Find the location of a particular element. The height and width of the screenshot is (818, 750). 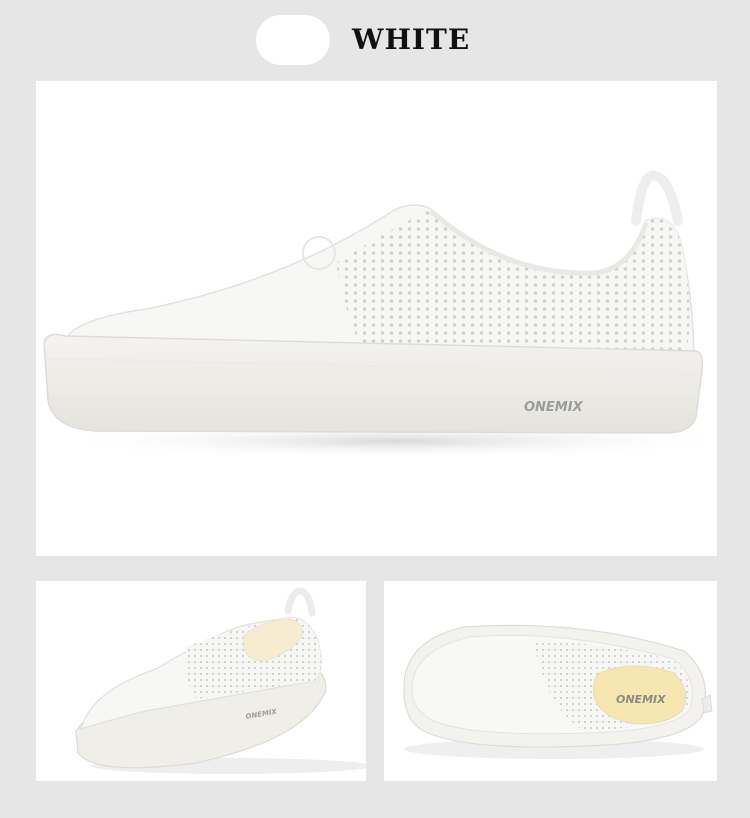

sole-logo-text: ONEMIX is located at coordinates (554, 407).